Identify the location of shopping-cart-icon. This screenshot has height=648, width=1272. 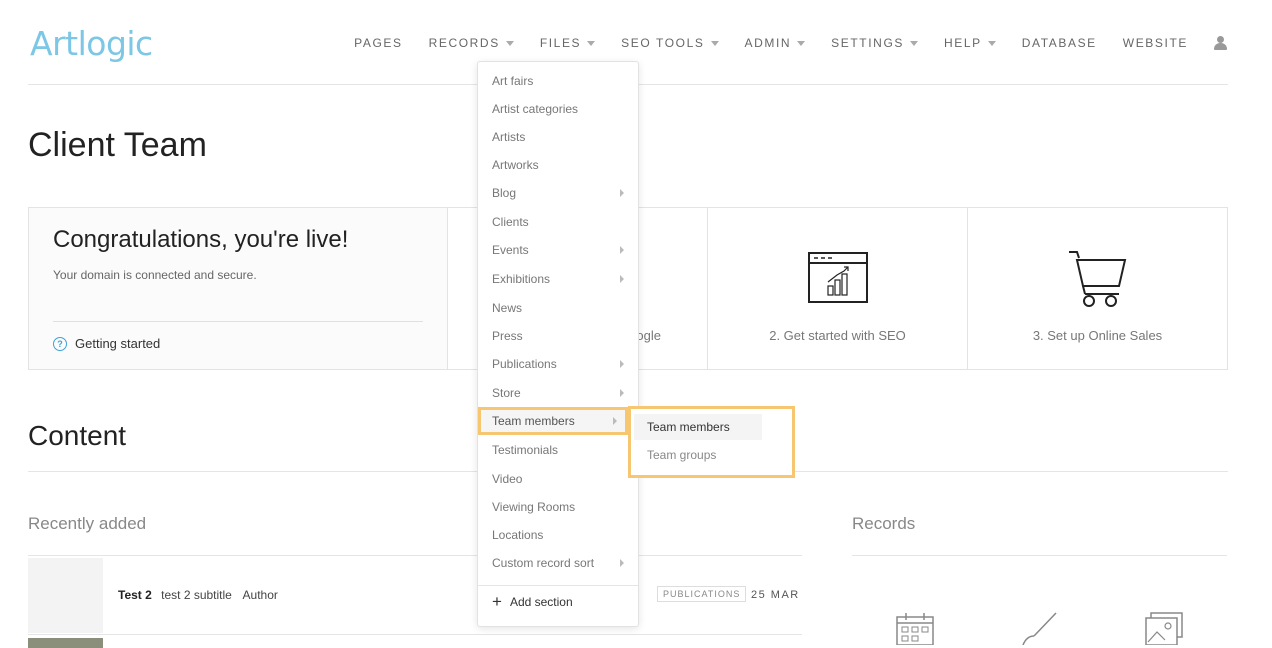
(1097, 279).